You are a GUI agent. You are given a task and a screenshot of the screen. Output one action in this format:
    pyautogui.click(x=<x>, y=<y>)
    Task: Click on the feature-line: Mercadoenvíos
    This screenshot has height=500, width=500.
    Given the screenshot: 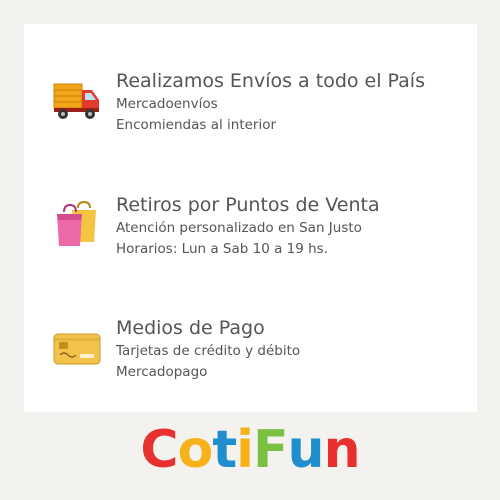 What is the action you would take?
    pyautogui.click(x=167, y=104)
    